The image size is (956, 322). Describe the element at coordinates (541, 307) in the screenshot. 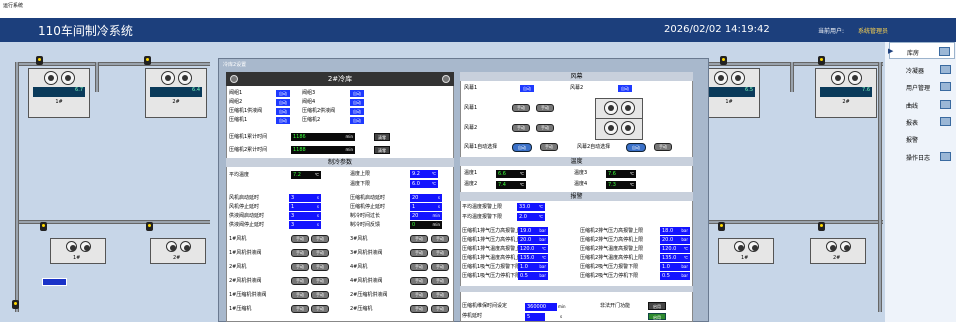

I see `maintenance-input: 360000` at that location.